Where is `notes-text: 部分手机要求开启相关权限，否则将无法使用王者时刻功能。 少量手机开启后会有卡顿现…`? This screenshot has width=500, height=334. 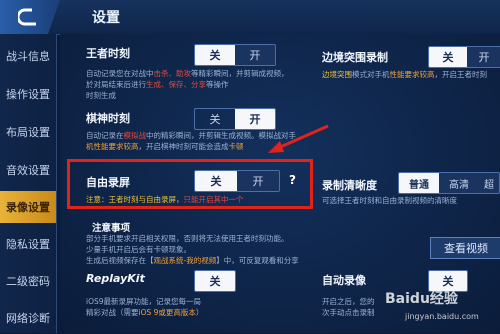
notes-text: 部分手机要求开启相关权限，否则将无法使用王者时刻功能。 少量手机开启后会有卡顿现… is located at coordinates (192, 249).